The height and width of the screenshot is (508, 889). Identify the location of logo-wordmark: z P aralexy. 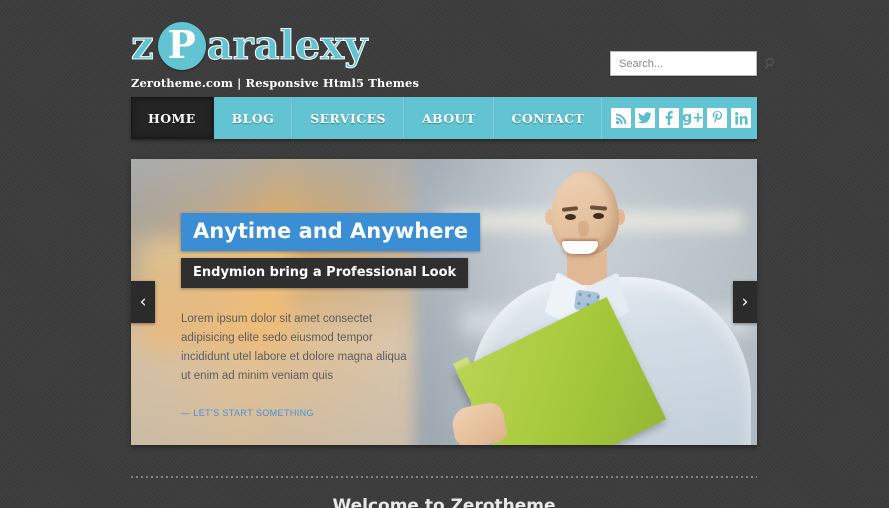
(275, 46).